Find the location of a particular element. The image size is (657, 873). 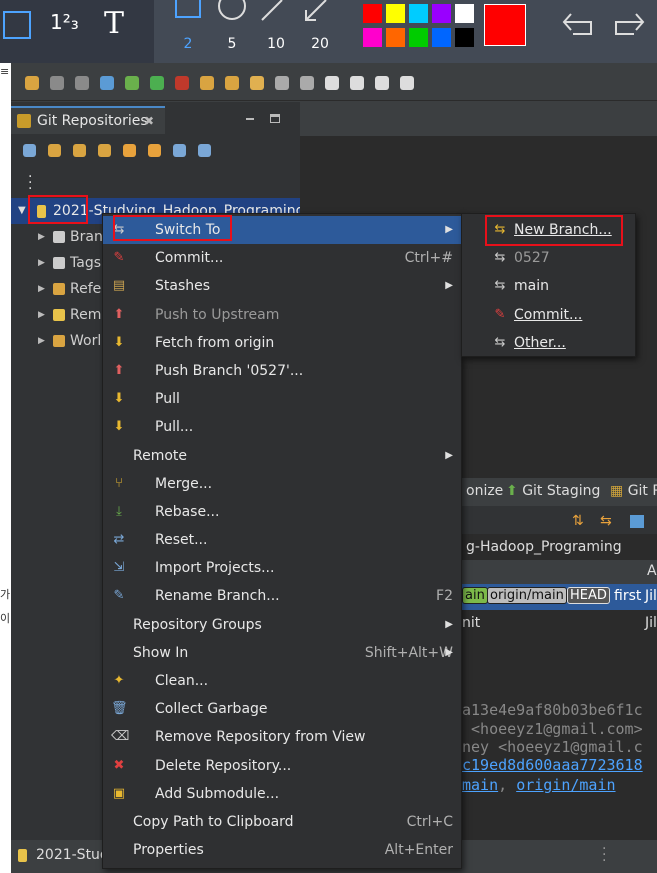

menu-item-fetch-from-origin: ⬇ Fetch from origin is located at coordinates (282, 343).